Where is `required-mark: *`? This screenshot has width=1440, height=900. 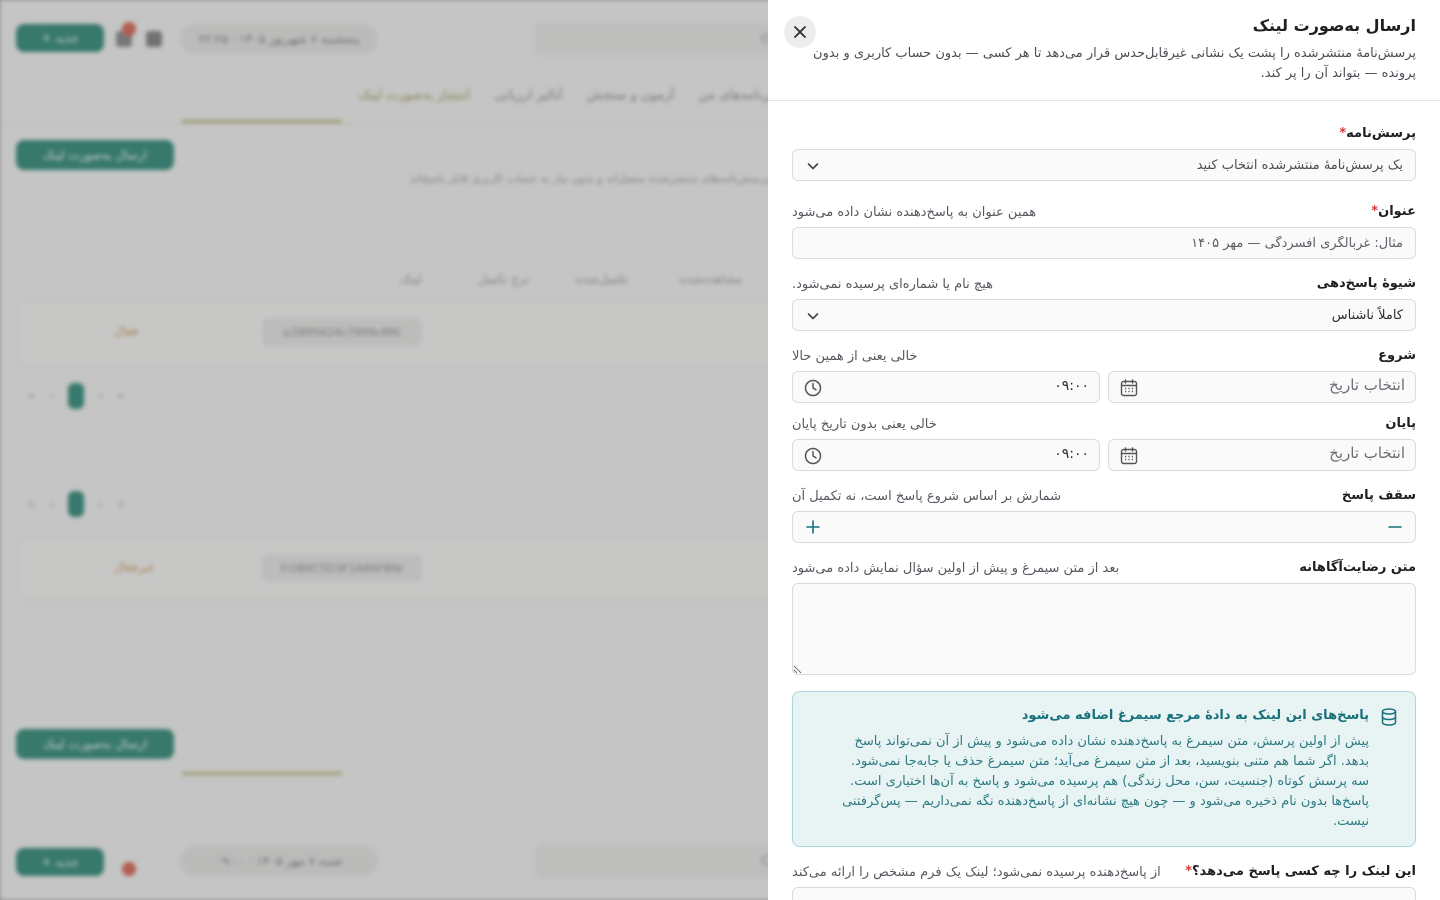 required-mark: * is located at coordinates (1189, 871).